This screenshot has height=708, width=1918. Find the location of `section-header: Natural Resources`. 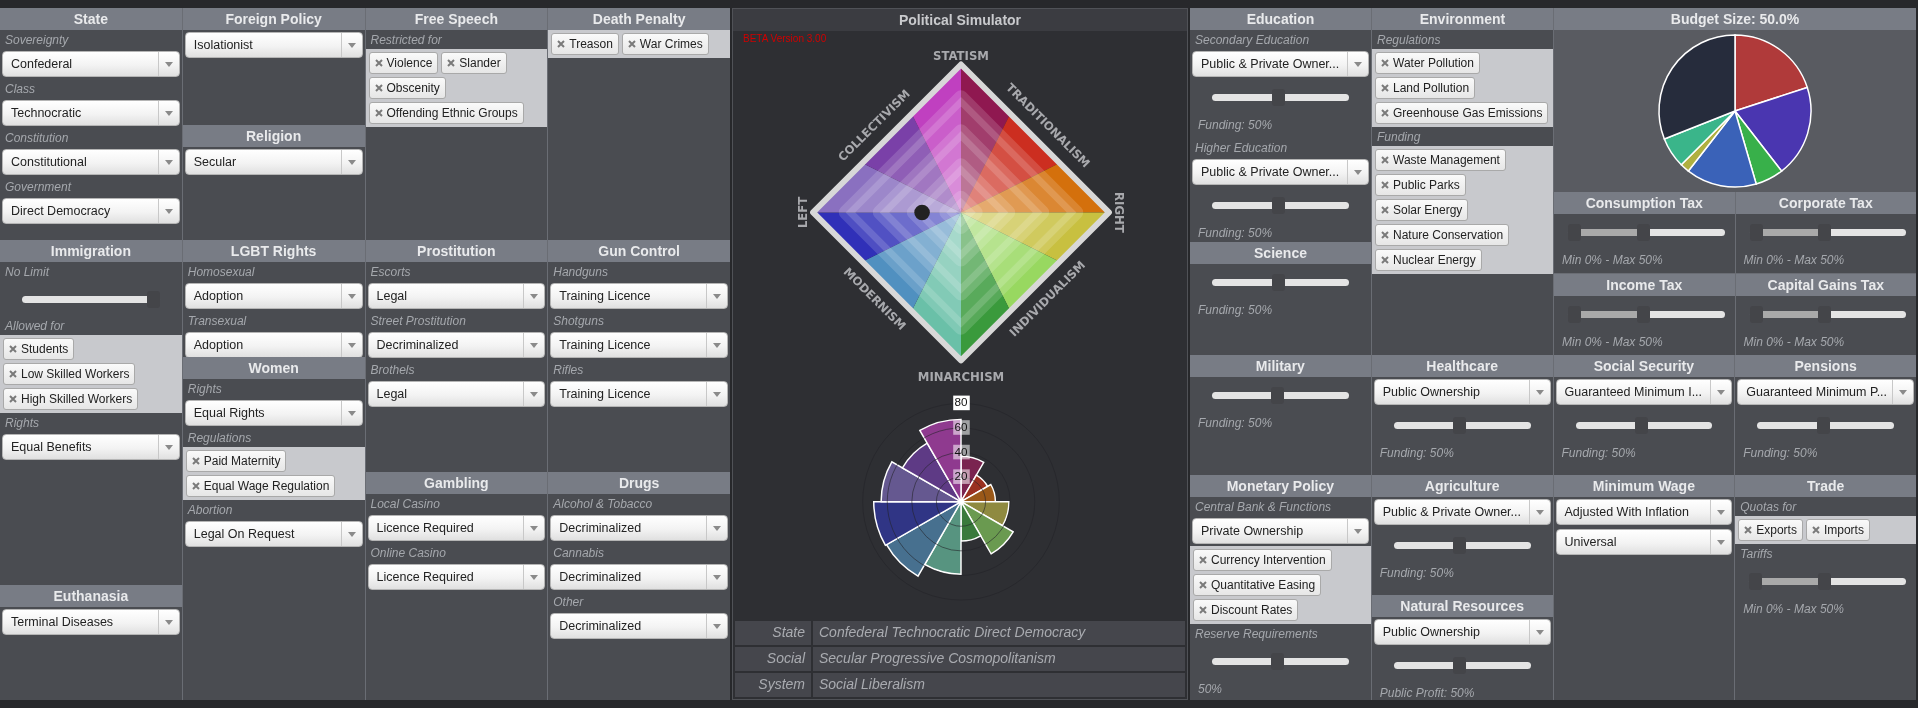

section-header: Natural Resources is located at coordinates (1462, 606).